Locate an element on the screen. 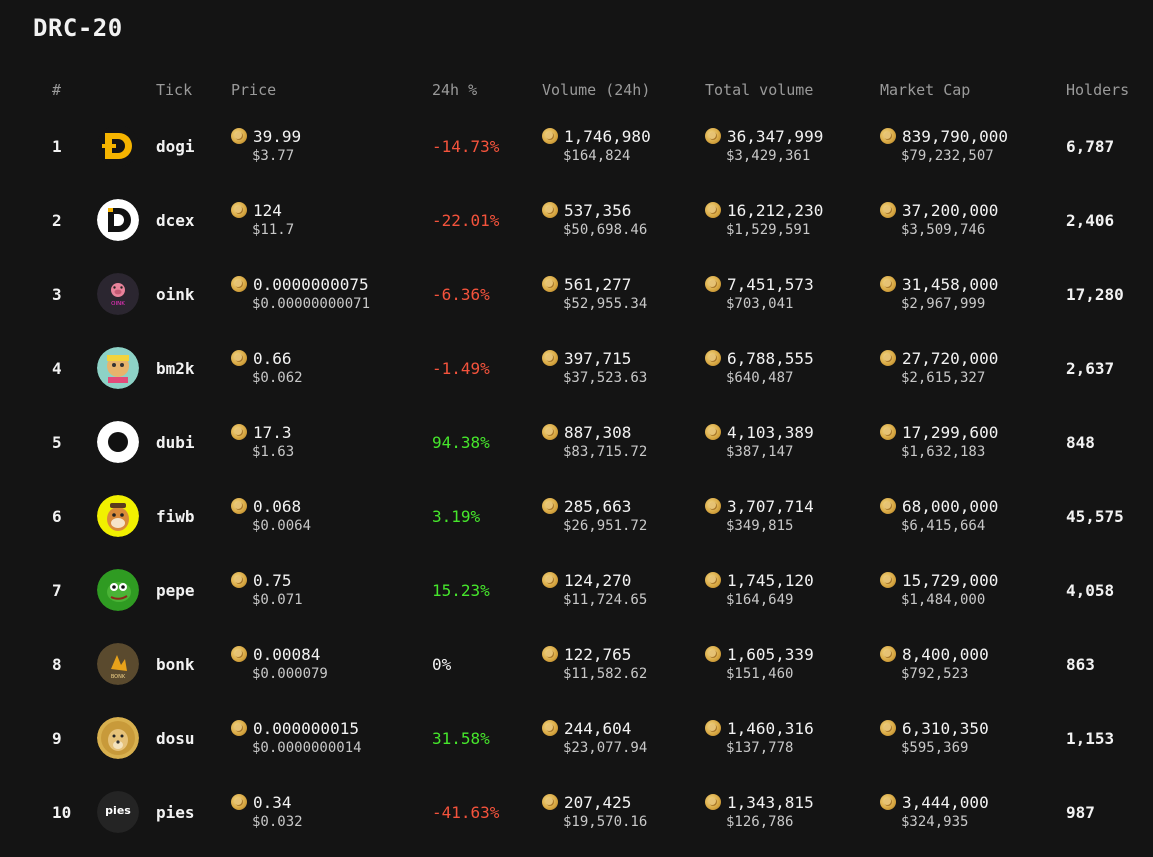 The image size is (1153, 857). page-title: DRC-20 is located at coordinates (78, 28).